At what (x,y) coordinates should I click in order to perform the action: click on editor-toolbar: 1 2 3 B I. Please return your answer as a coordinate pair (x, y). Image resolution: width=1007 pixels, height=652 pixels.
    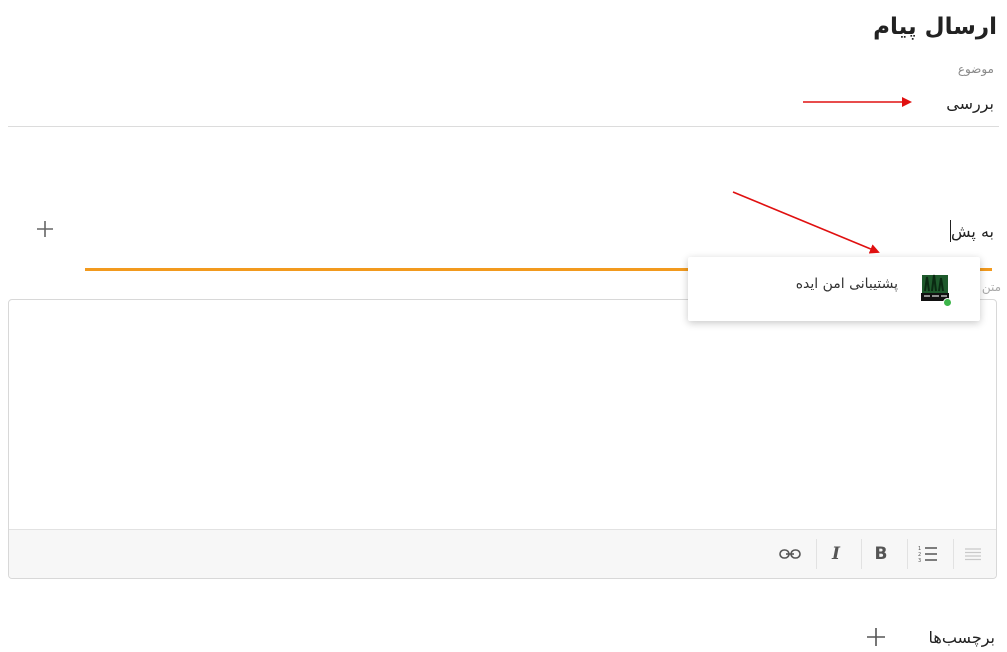
    Looking at the image, I should click on (502, 553).